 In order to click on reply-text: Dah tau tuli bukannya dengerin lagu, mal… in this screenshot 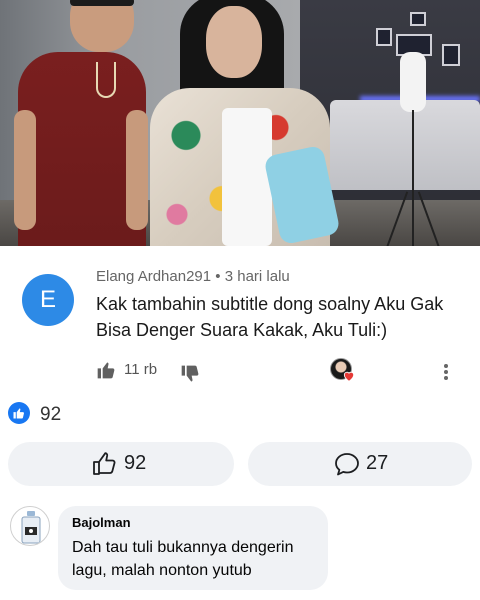, I will do `click(183, 559)`.